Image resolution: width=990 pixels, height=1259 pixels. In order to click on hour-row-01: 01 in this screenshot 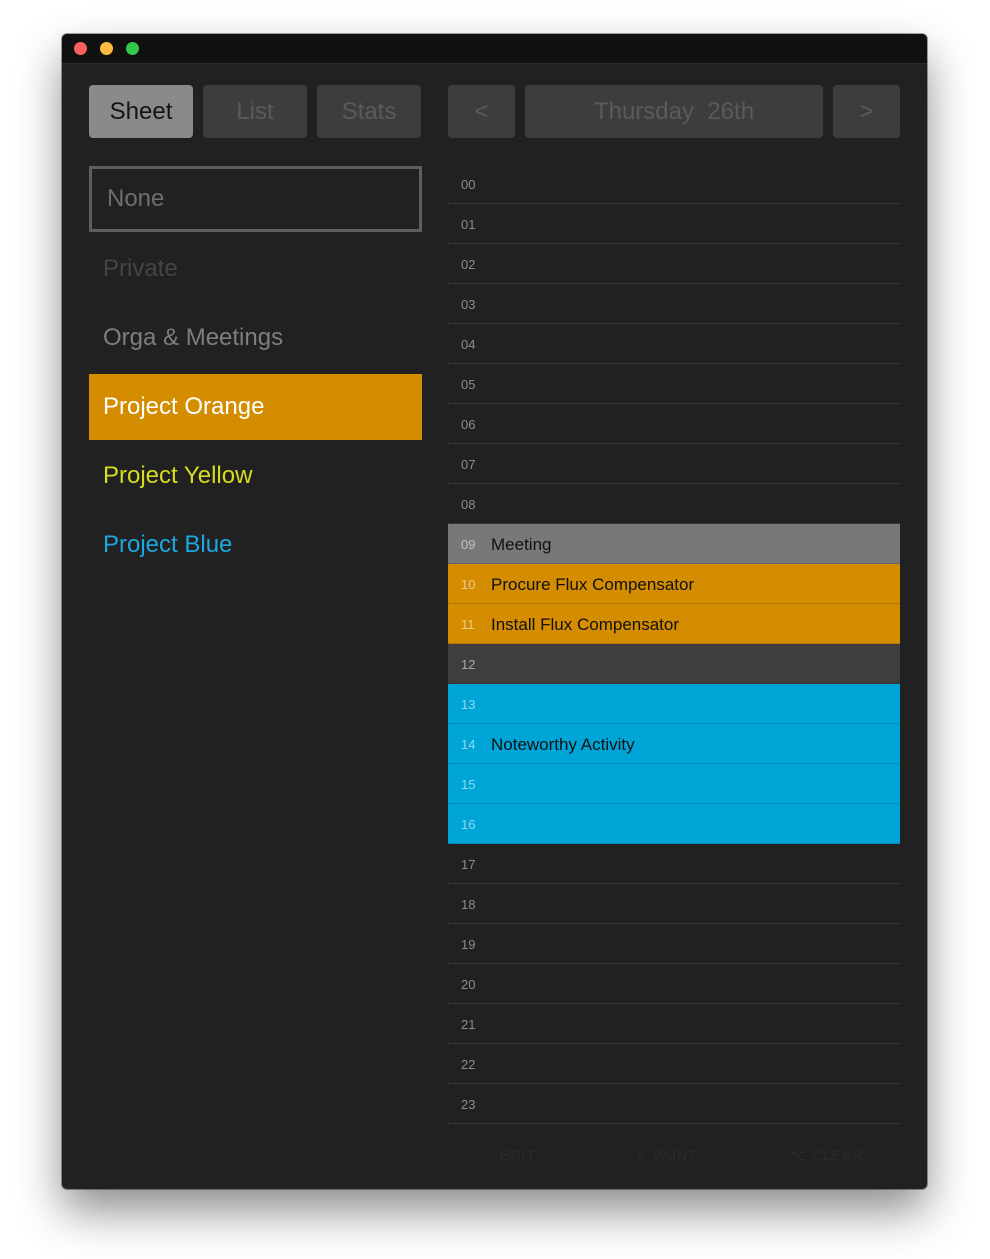, I will do `click(674, 224)`.